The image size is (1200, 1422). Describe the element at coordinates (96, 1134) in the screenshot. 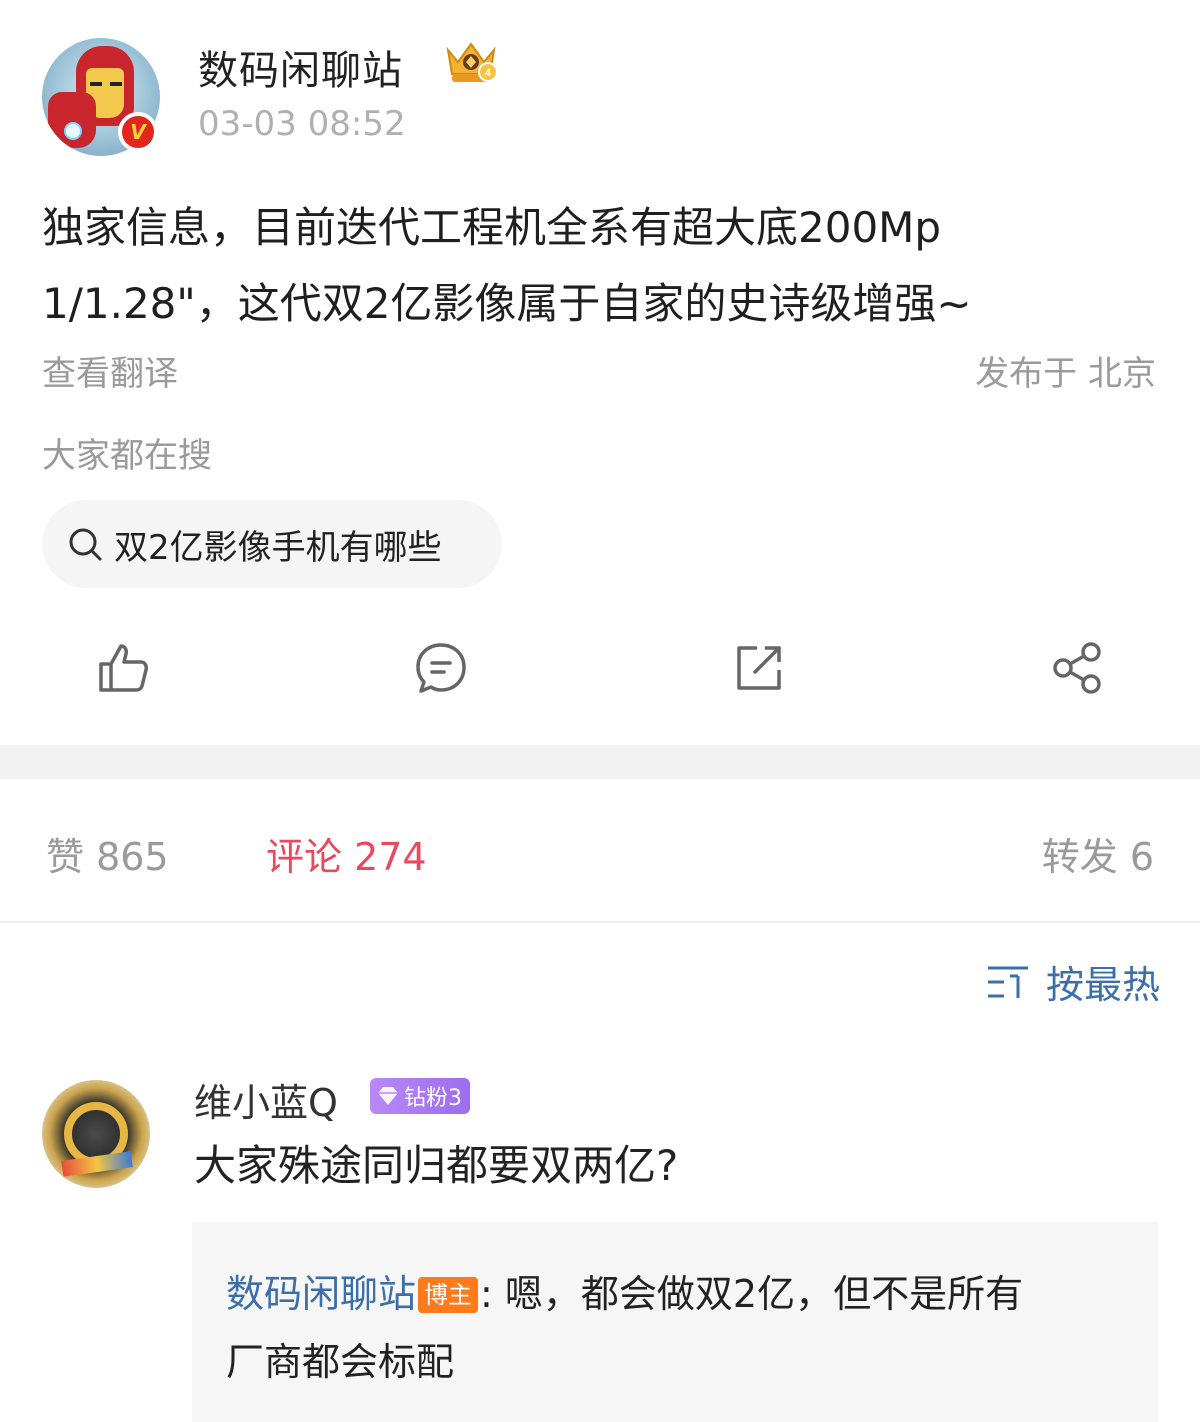

I see `commenter-avatar` at that location.